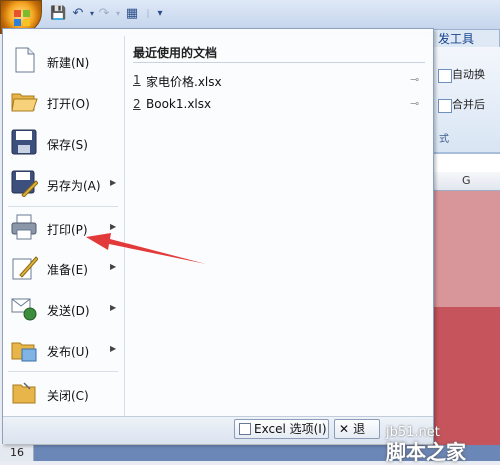  What do you see at coordinates (466, 249) in the screenshot?
I see `sheet-cells-light` at bounding box center [466, 249].